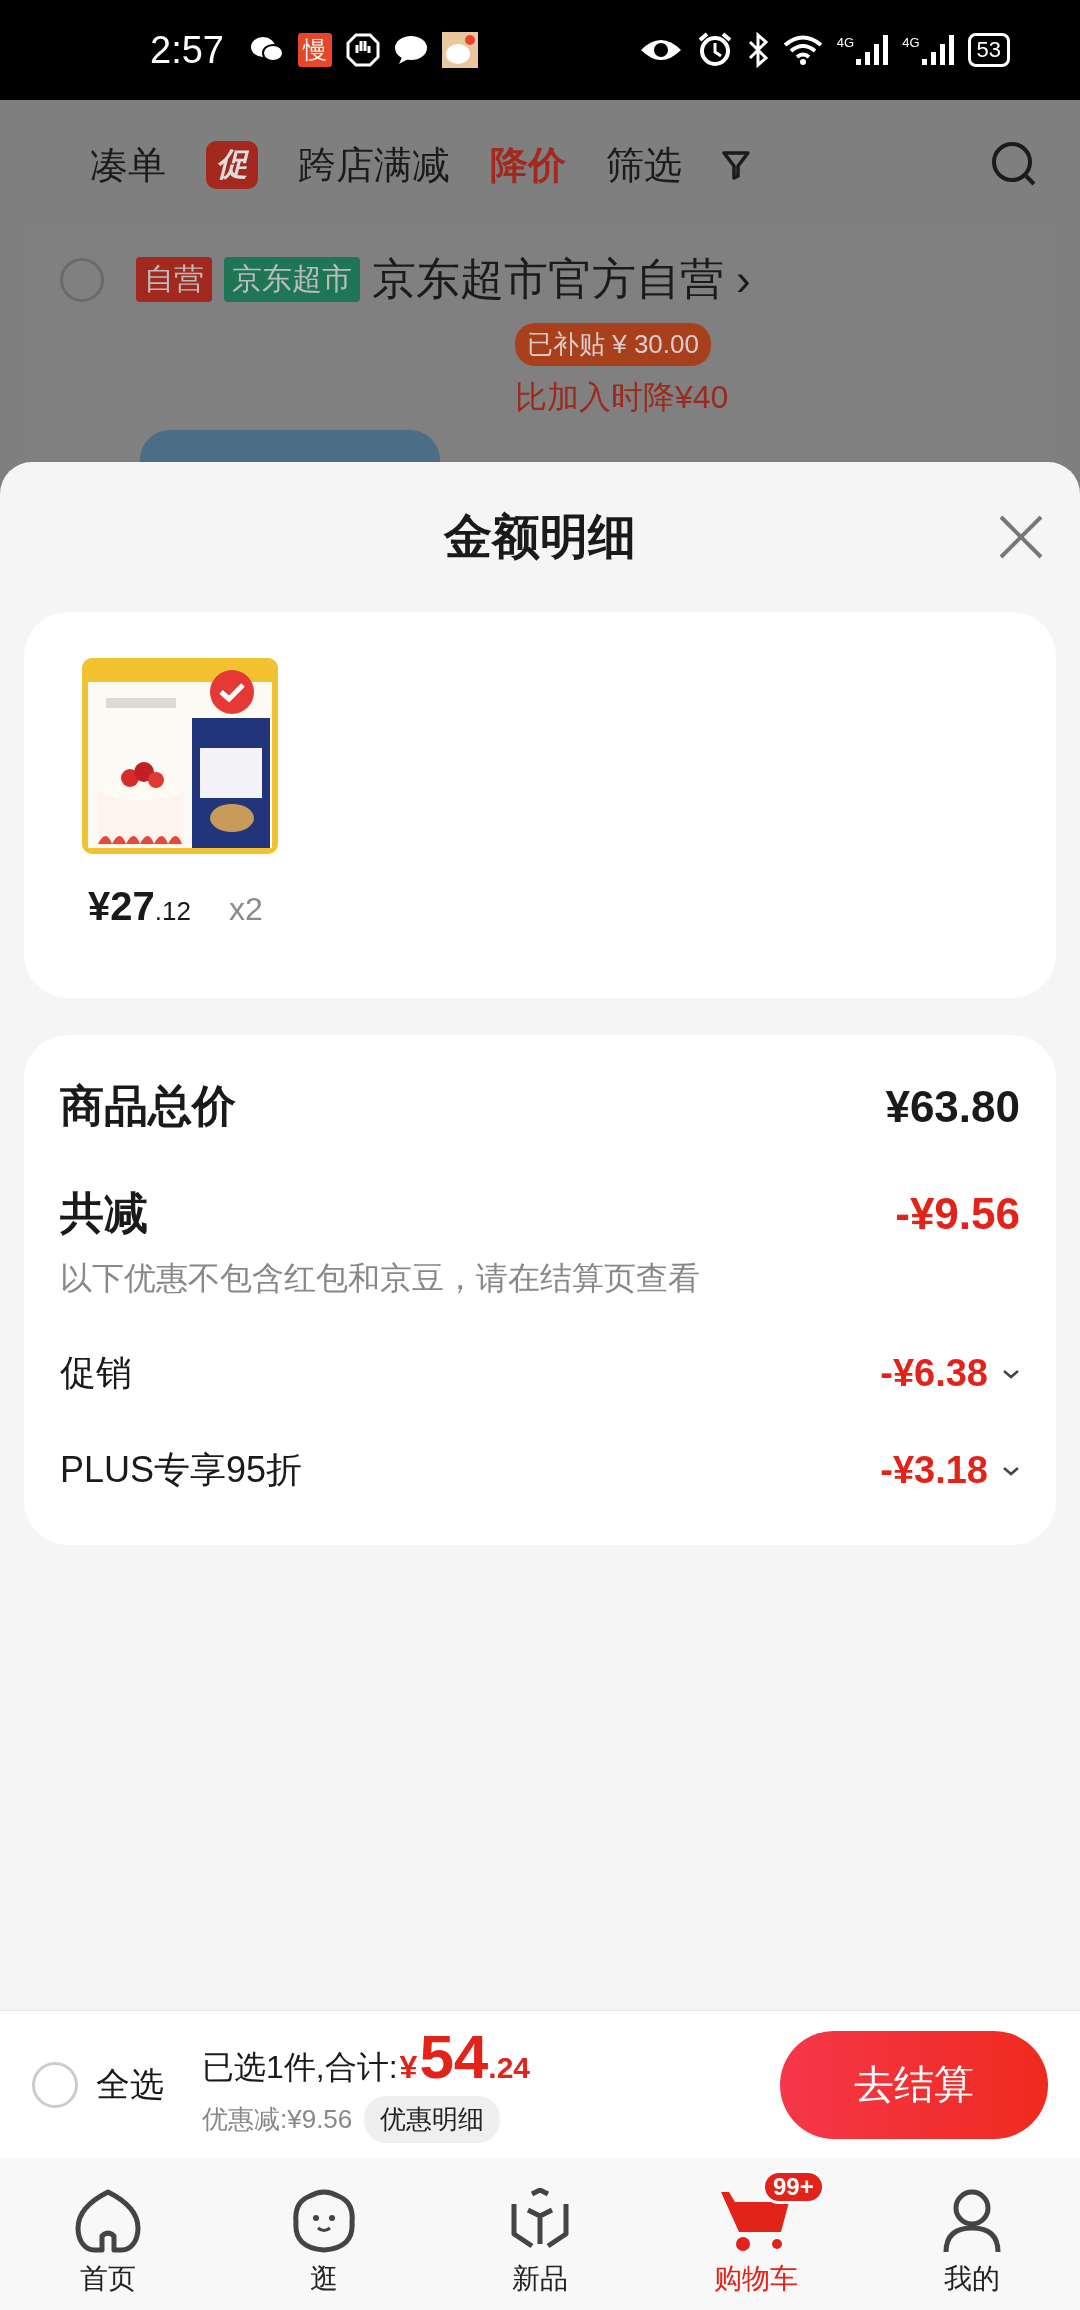 The height and width of the screenshot is (2310, 1080). Describe the element at coordinates (432, 2119) in the screenshot. I see `discount-detail-button: 优惠明细` at that location.